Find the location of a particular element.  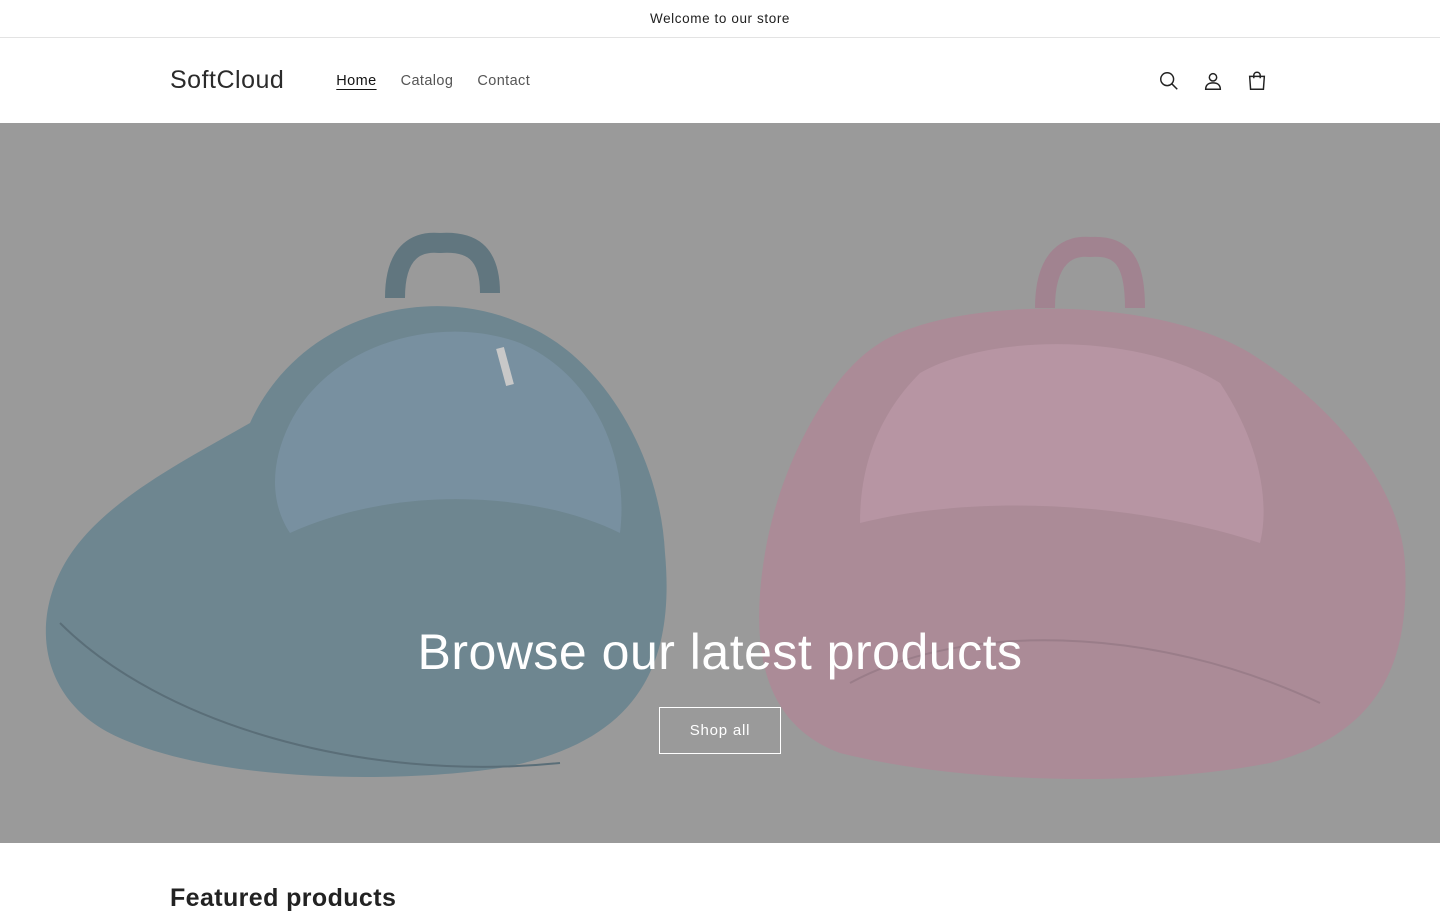

hero-title: Browse our latest products is located at coordinates (720, 652).